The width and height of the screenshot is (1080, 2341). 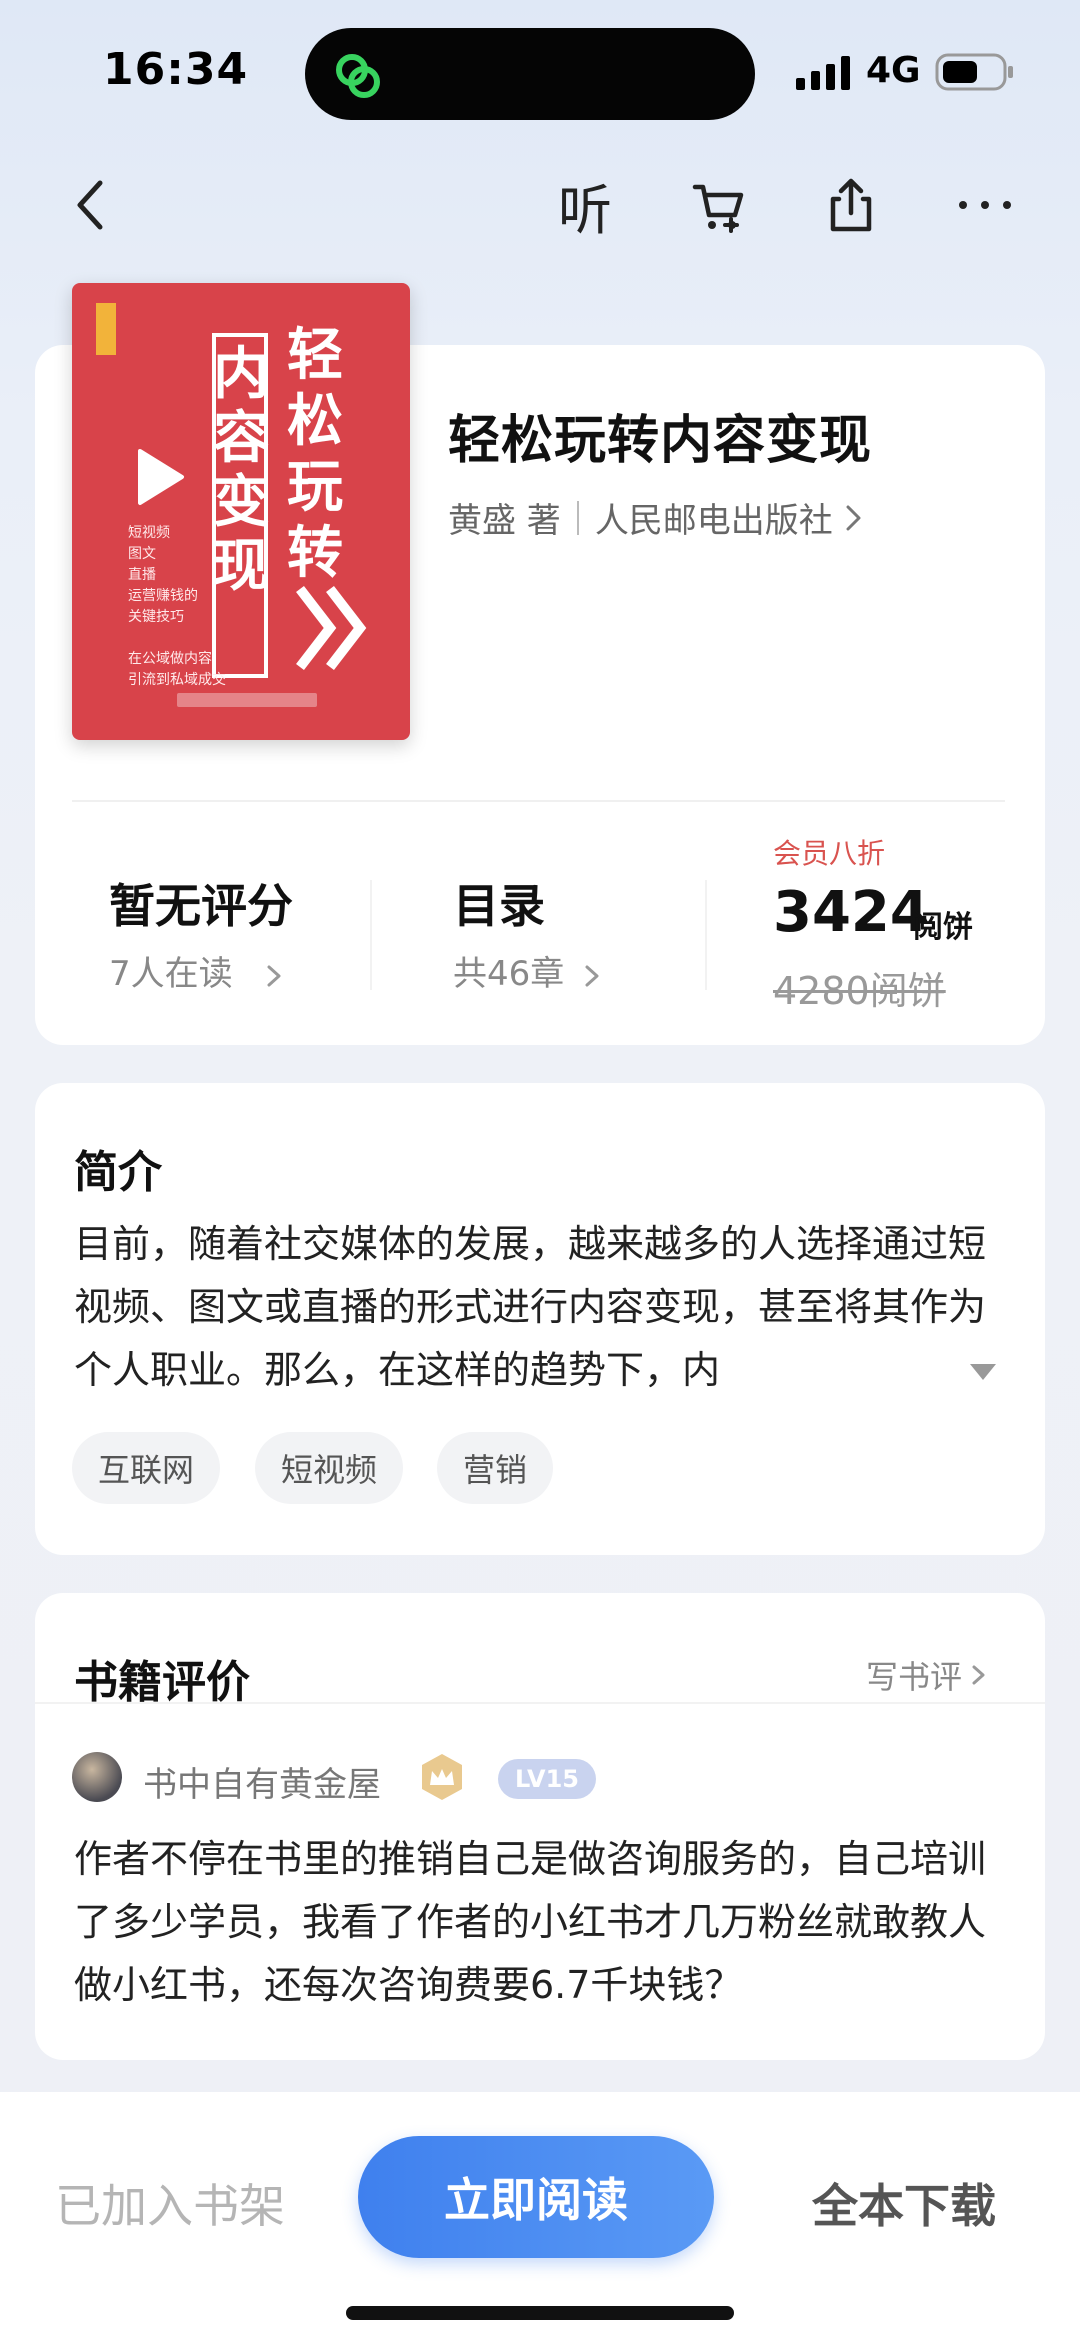 I want to click on book-title: 轻松玩转内容变现, so click(x=660, y=441).